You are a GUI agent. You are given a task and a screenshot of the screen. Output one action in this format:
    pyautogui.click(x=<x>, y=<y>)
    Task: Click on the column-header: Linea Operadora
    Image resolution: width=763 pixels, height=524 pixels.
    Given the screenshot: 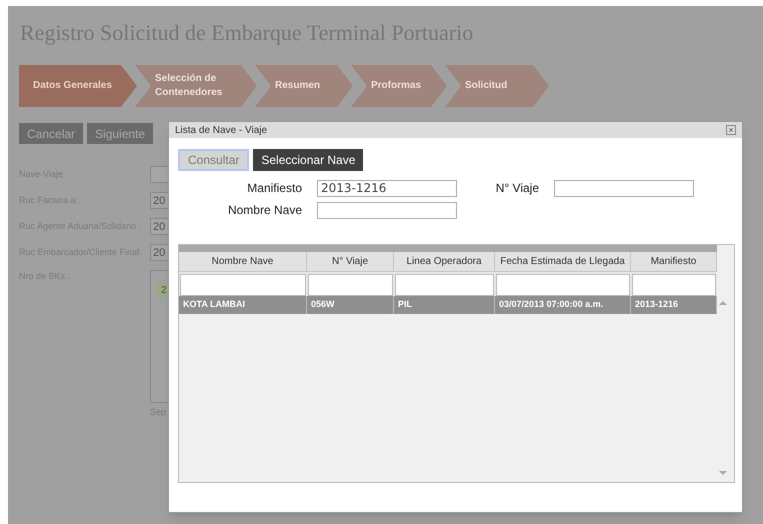 What is the action you would take?
    pyautogui.click(x=444, y=262)
    